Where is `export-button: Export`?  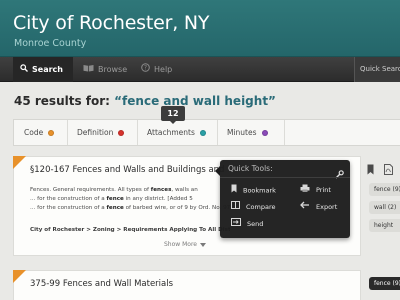 export-button: Export is located at coordinates (318, 207).